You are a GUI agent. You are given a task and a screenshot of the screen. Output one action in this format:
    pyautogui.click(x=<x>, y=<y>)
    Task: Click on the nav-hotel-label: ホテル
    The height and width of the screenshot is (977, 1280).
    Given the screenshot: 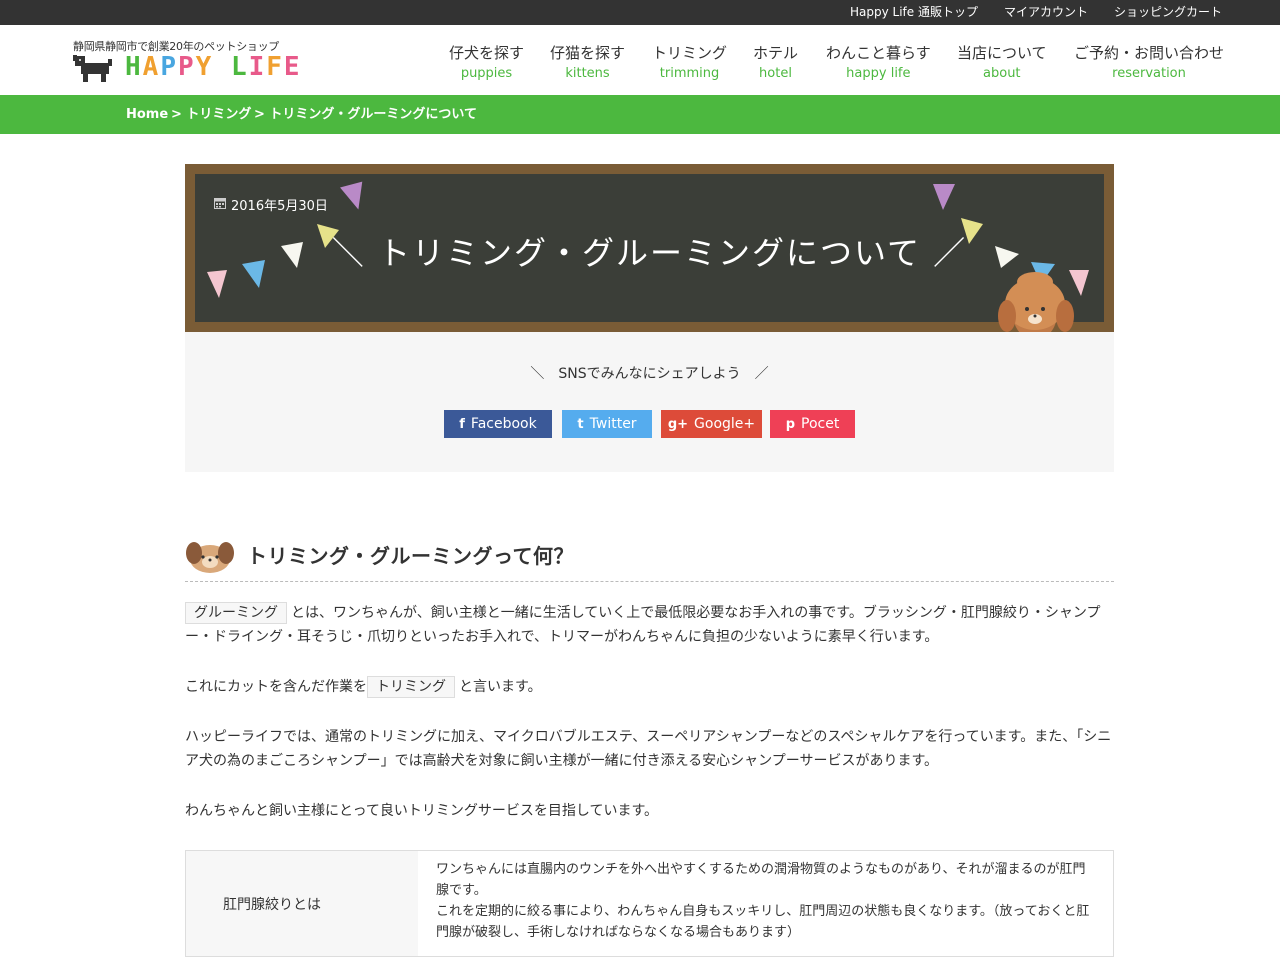 What is the action you would take?
    pyautogui.click(x=776, y=53)
    